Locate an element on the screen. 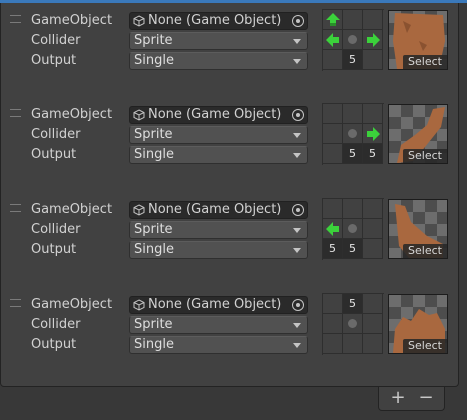 The image size is (467, 420). add-button: + is located at coordinates (398, 398).